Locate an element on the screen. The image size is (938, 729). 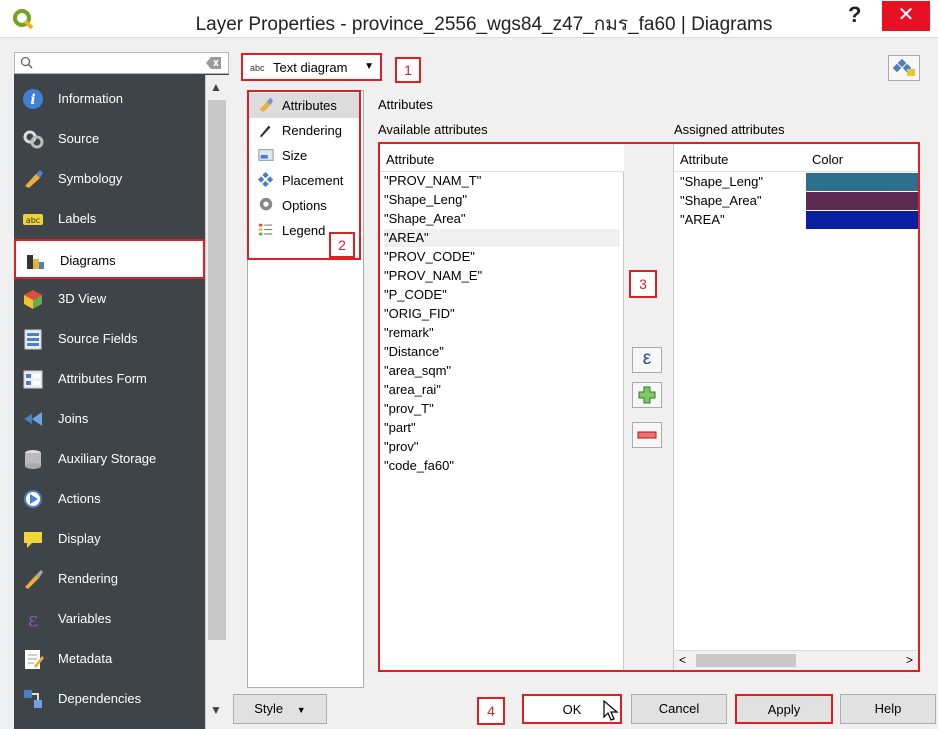
options-icon is located at coordinates (266, 204).